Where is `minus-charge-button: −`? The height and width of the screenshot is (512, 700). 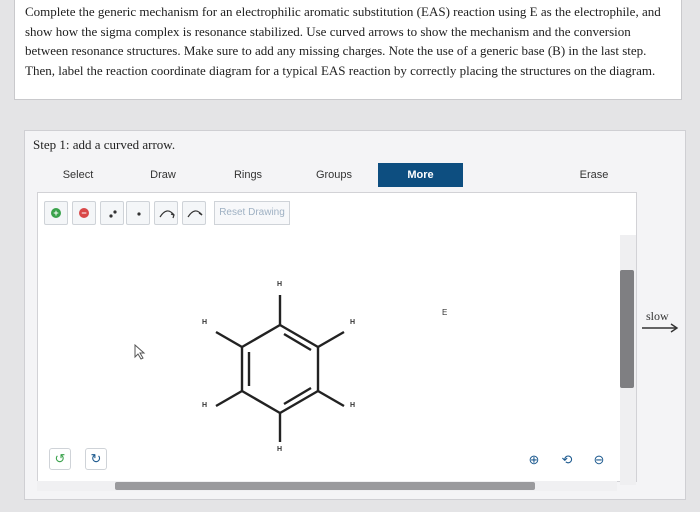
minus-charge-button: − is located at coordinates (84, 213).